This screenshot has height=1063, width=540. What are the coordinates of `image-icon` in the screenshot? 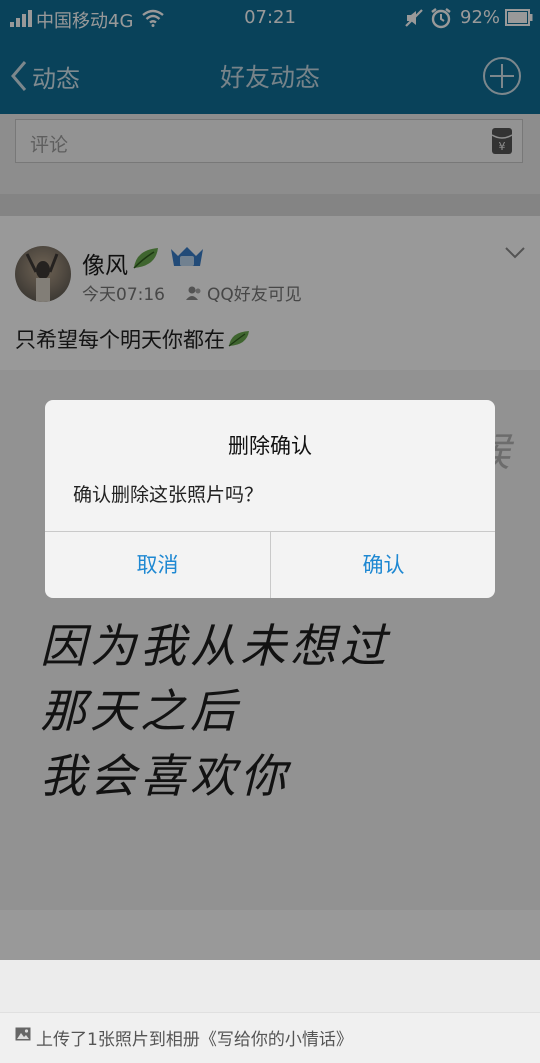 It's located at (23, 1034).